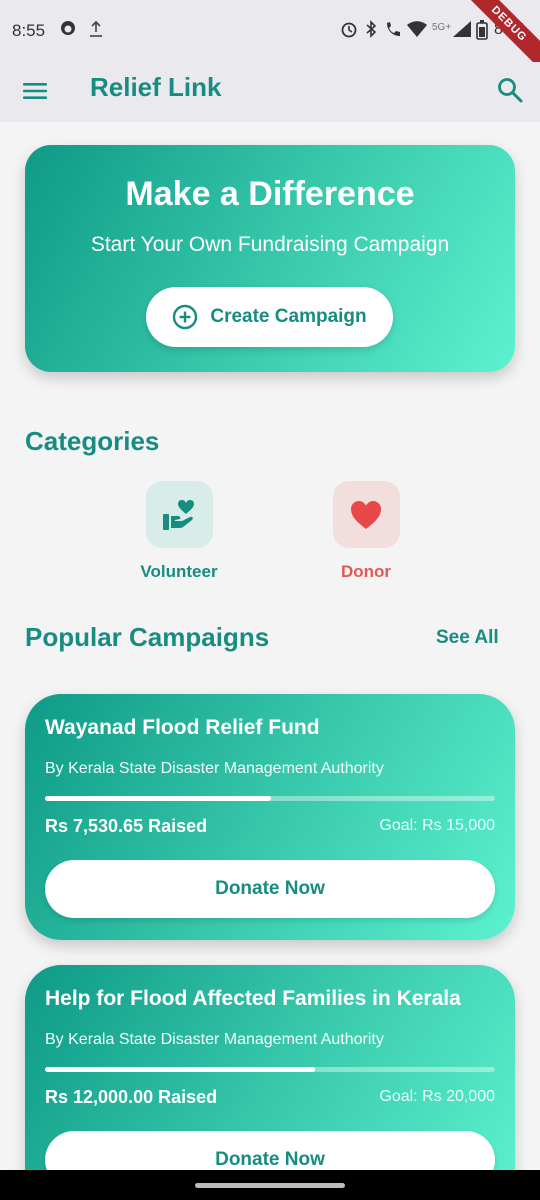 The height and width of the screenshot is (1200, 540). What do you see at coordinates (182, 727) in the screenshot?
I see `campaign-title: Wayanad Flood Relief Fund` at bounding box center [182, 727].